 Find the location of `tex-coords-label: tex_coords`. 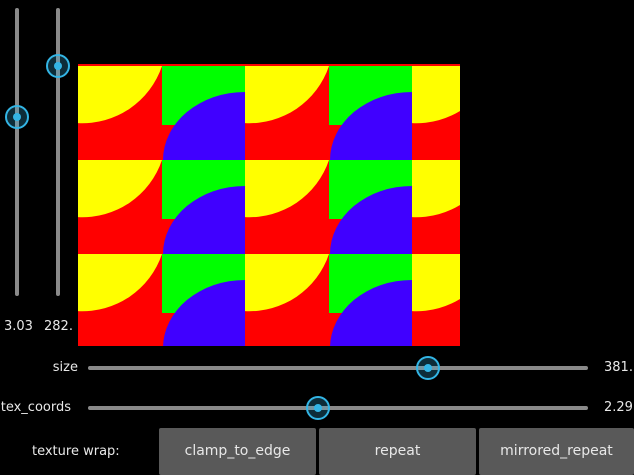

tex-coords-label: tex_coords is located at coordinates (35, 407).